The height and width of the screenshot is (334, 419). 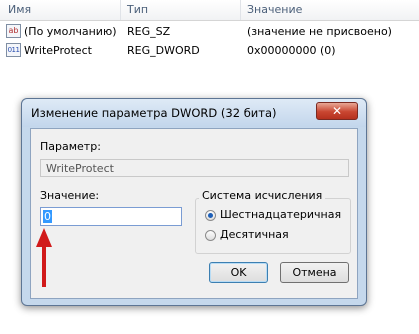 What do you see at coordinates (163, 50) in the screenshot?
I see `value-type: REG_DWORD` at bounding box center [163, 50].